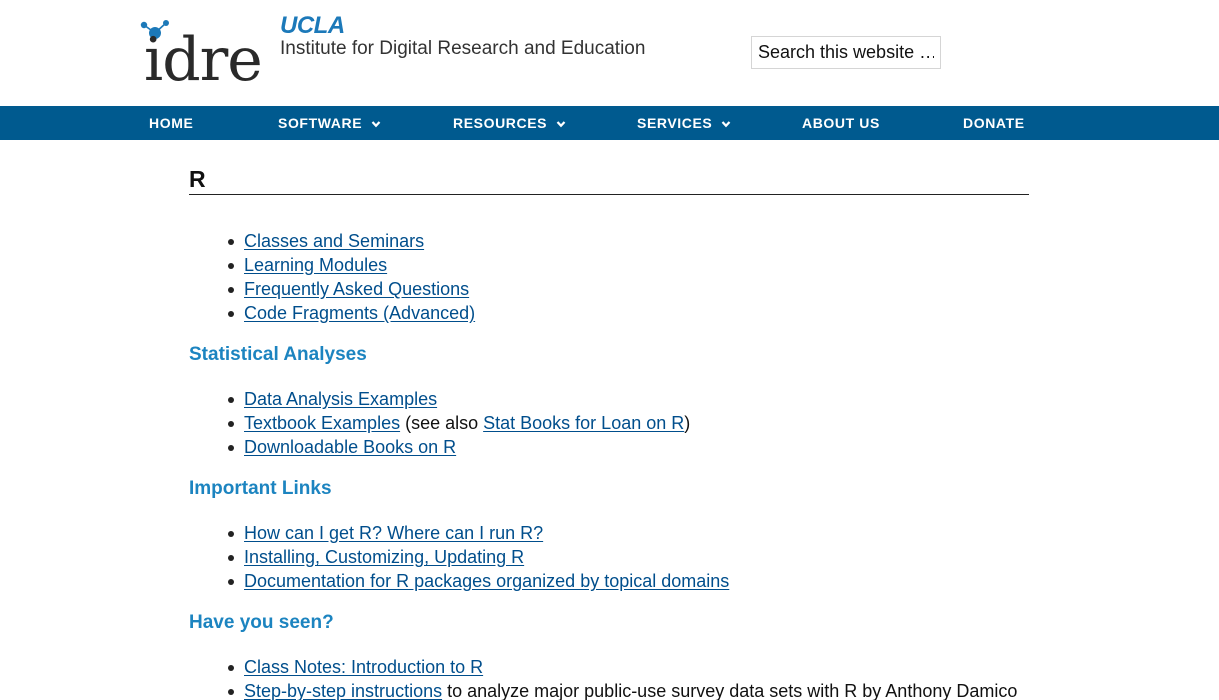 This screenshot has height=700, width=1219. What do you see at coordinates (609, 313) in the screenshot?
I see `list-item: Code Fragments (Advanced)` at bounding box center [609, 313].